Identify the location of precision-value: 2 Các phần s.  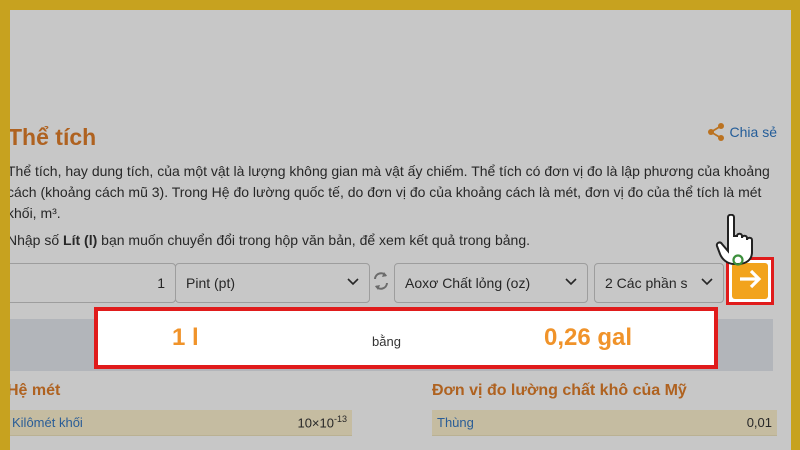
(646, 283).